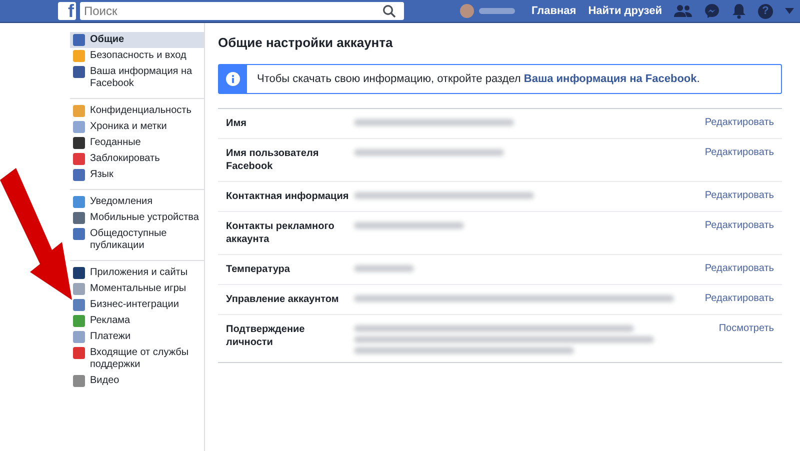 The image size is (800, 451). I want to click on sidebar-item: Заблокировать, so click(137, 159).